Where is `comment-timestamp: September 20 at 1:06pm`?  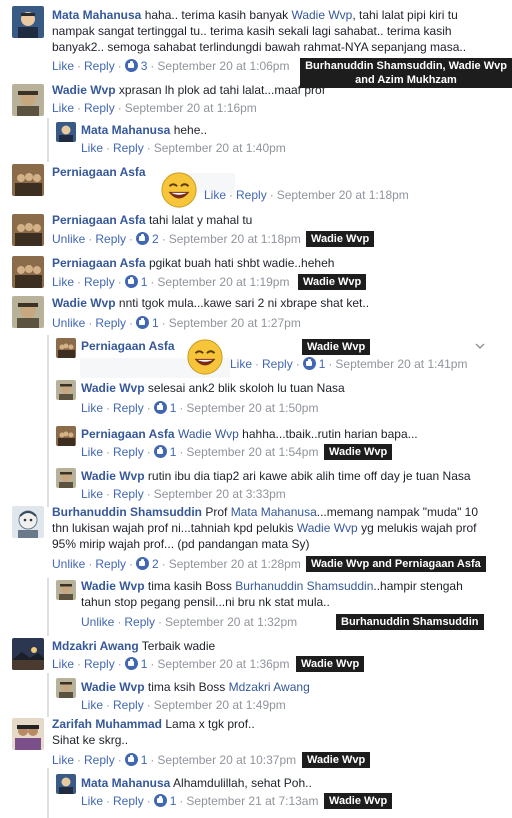
comment-timestamp: September 20 at 1:06pm is located at coordinates (223, 66).